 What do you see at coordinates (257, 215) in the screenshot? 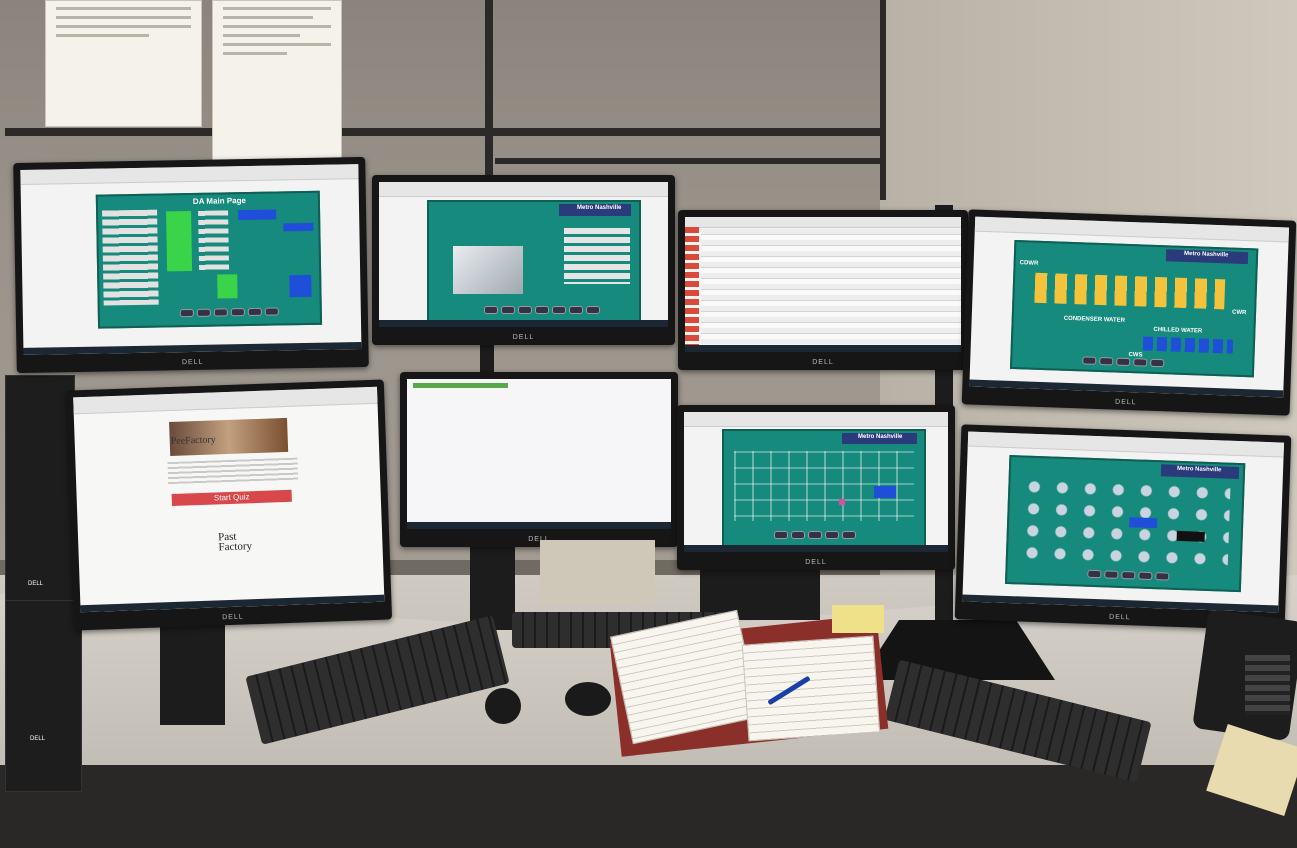
I see `status-flag` at bounding box center [257, 215].